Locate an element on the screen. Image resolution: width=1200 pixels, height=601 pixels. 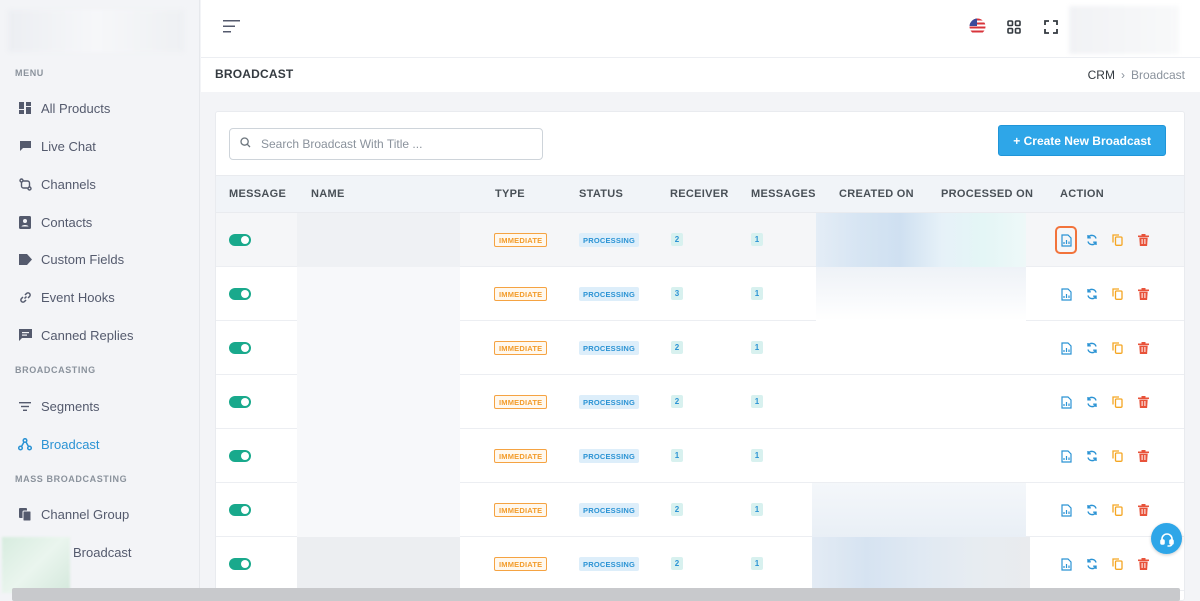
sidebar-item-channel-group: Channel Group is located at coordinates (72, 514).